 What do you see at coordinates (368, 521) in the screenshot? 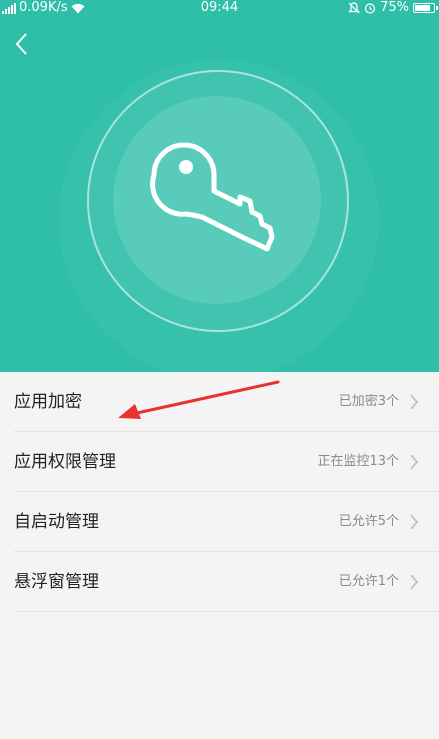
I see `menu-item-status: 已允许5个` at bounding box center [368, 521].